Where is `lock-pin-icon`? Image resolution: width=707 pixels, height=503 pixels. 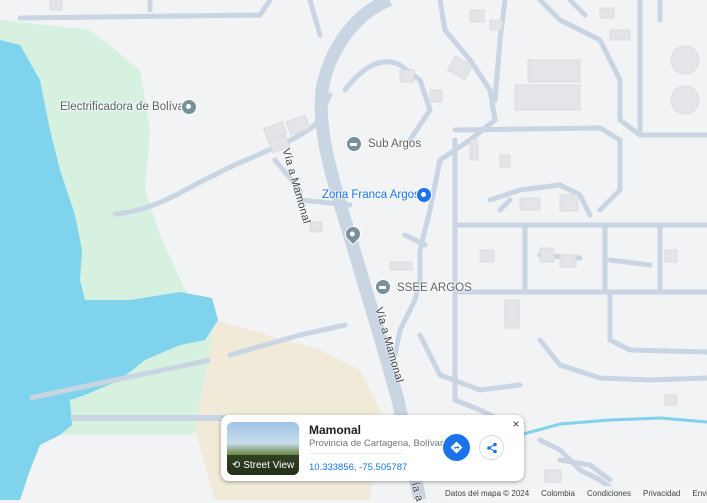
lock-pin-icon is located at coordinates (424, 195).